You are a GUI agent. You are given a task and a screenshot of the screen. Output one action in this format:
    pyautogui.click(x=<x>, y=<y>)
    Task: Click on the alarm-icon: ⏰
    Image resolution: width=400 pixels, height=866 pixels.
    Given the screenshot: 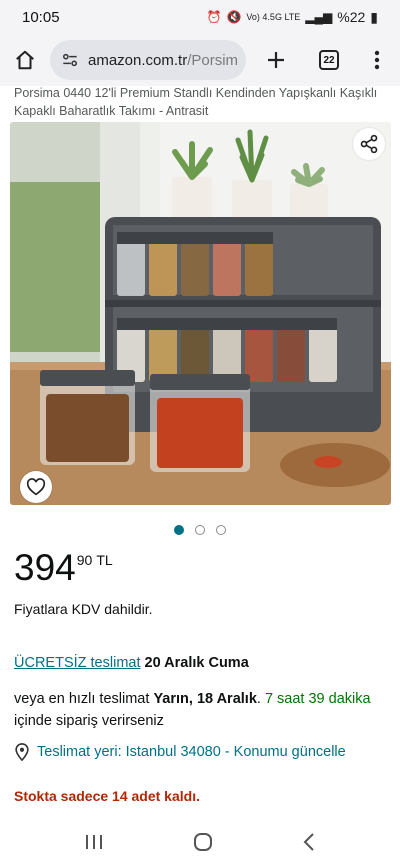 What is the action you would take?
    pyautogui.click(x=214, y=17)
    